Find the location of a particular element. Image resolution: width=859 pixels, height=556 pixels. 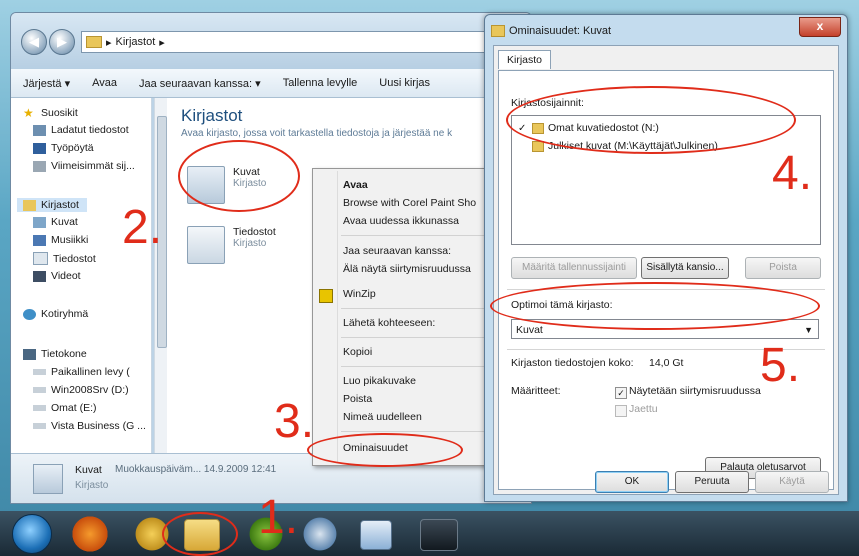

nav-drive-e: Omat (E:) is located at coordinates (65, 408).